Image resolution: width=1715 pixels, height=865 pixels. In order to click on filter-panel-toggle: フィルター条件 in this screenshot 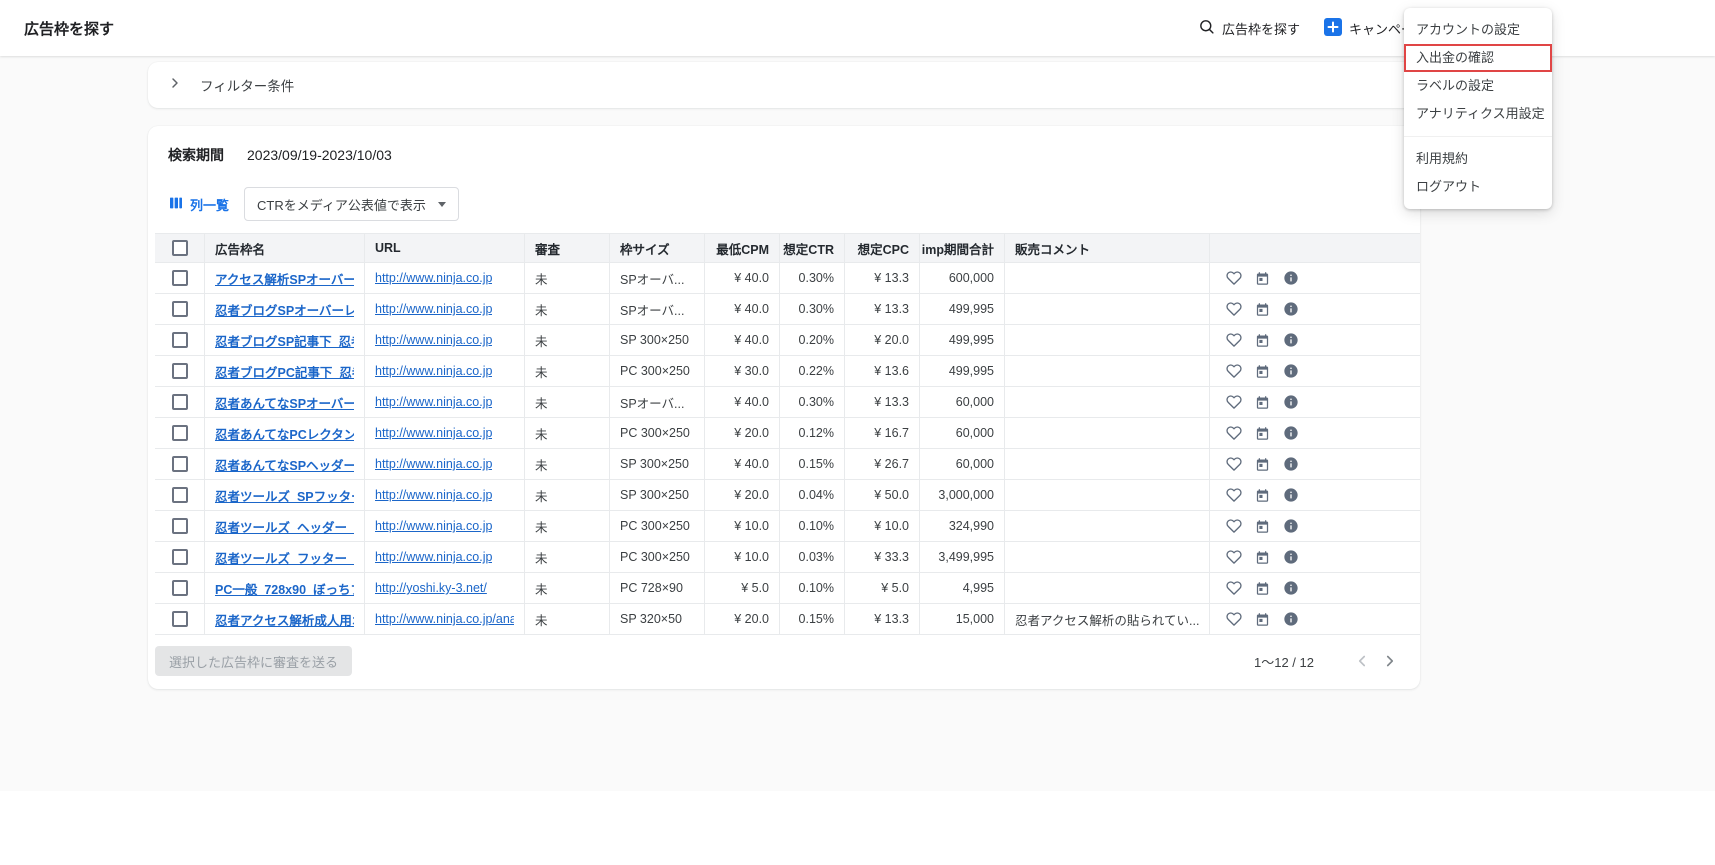, I will do `click(784, 85)`.